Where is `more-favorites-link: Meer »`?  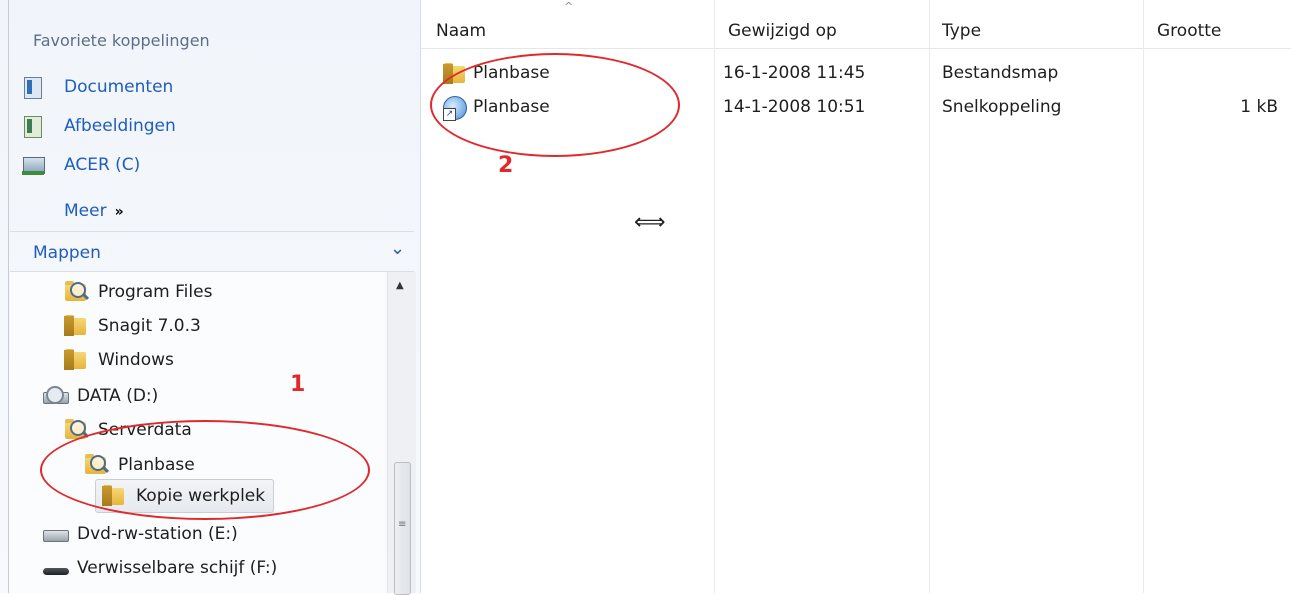 more-favorites-link: Meer » is located at coordinates (94, 211).